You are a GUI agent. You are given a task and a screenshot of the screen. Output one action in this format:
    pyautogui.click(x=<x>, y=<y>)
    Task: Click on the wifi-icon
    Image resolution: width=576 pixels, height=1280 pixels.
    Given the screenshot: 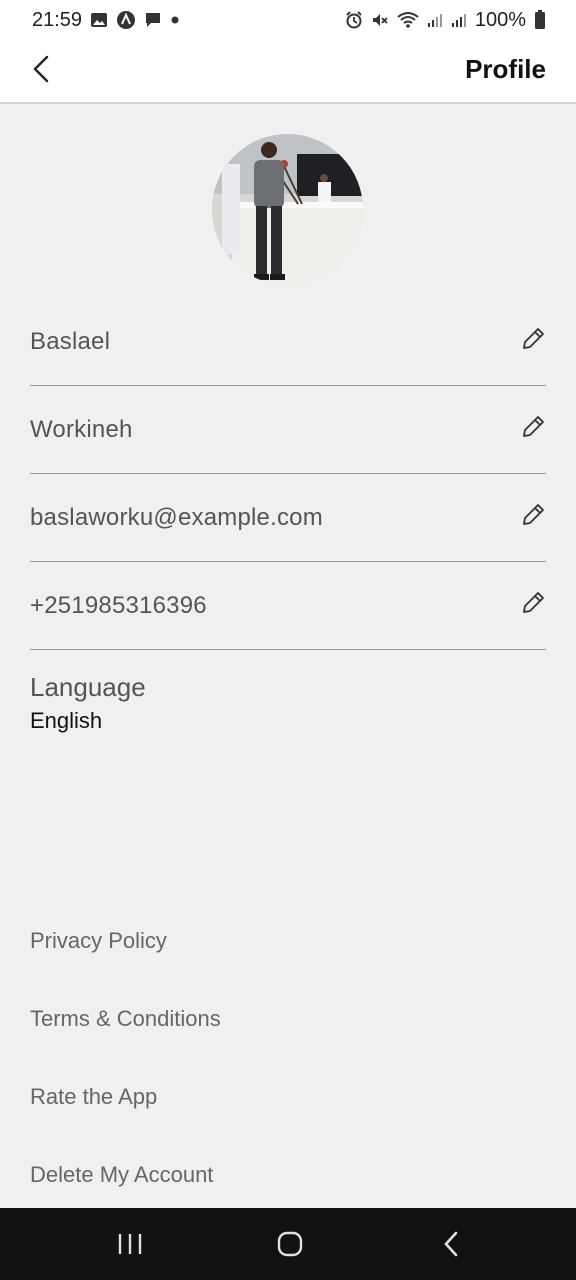 What is the action you would take?
    pyautogui.click(x=408, y=20)
    